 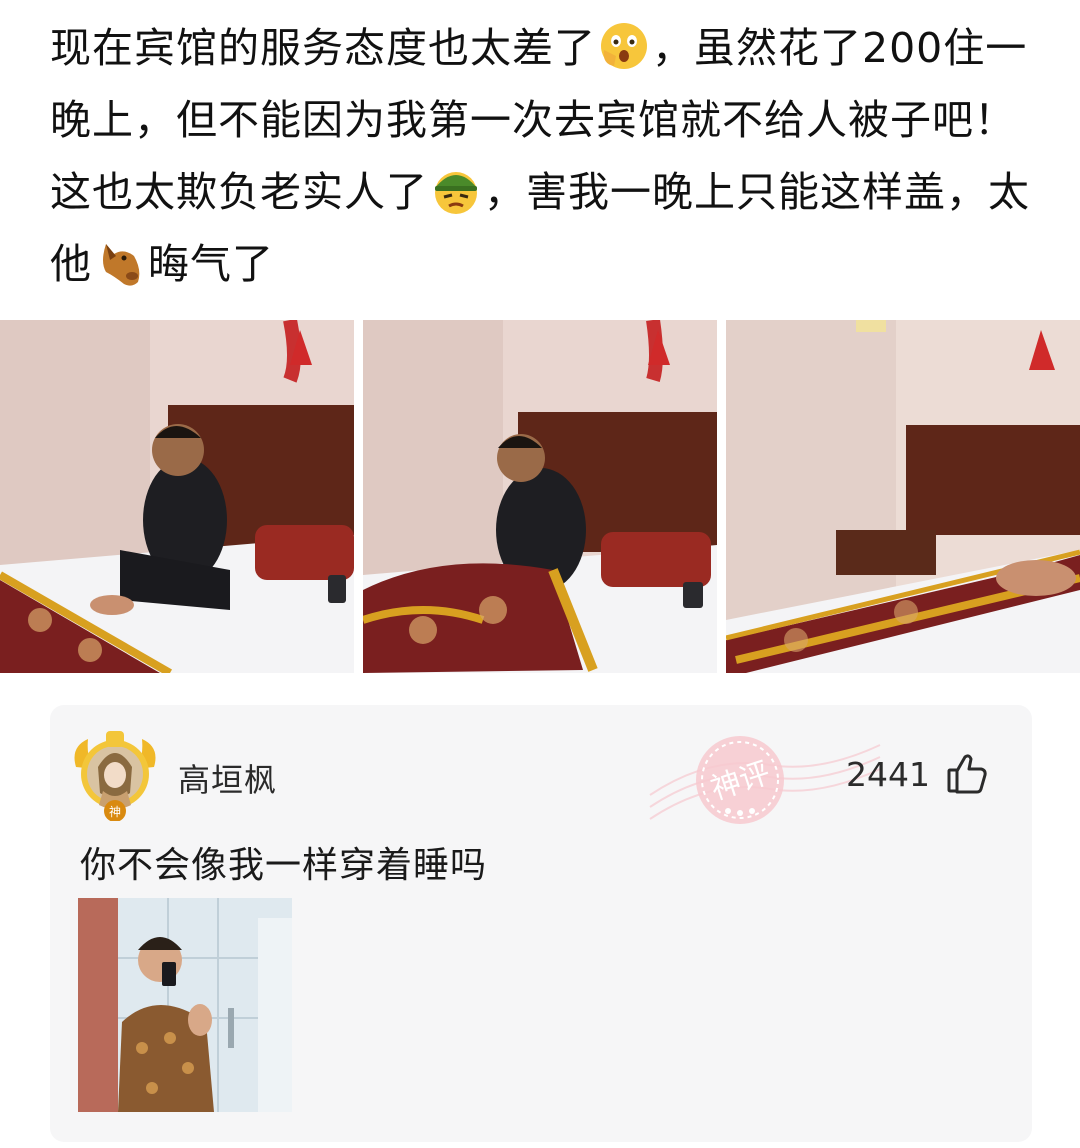 I want to click on avatar-icon: 神, so click(x=115, y=776).